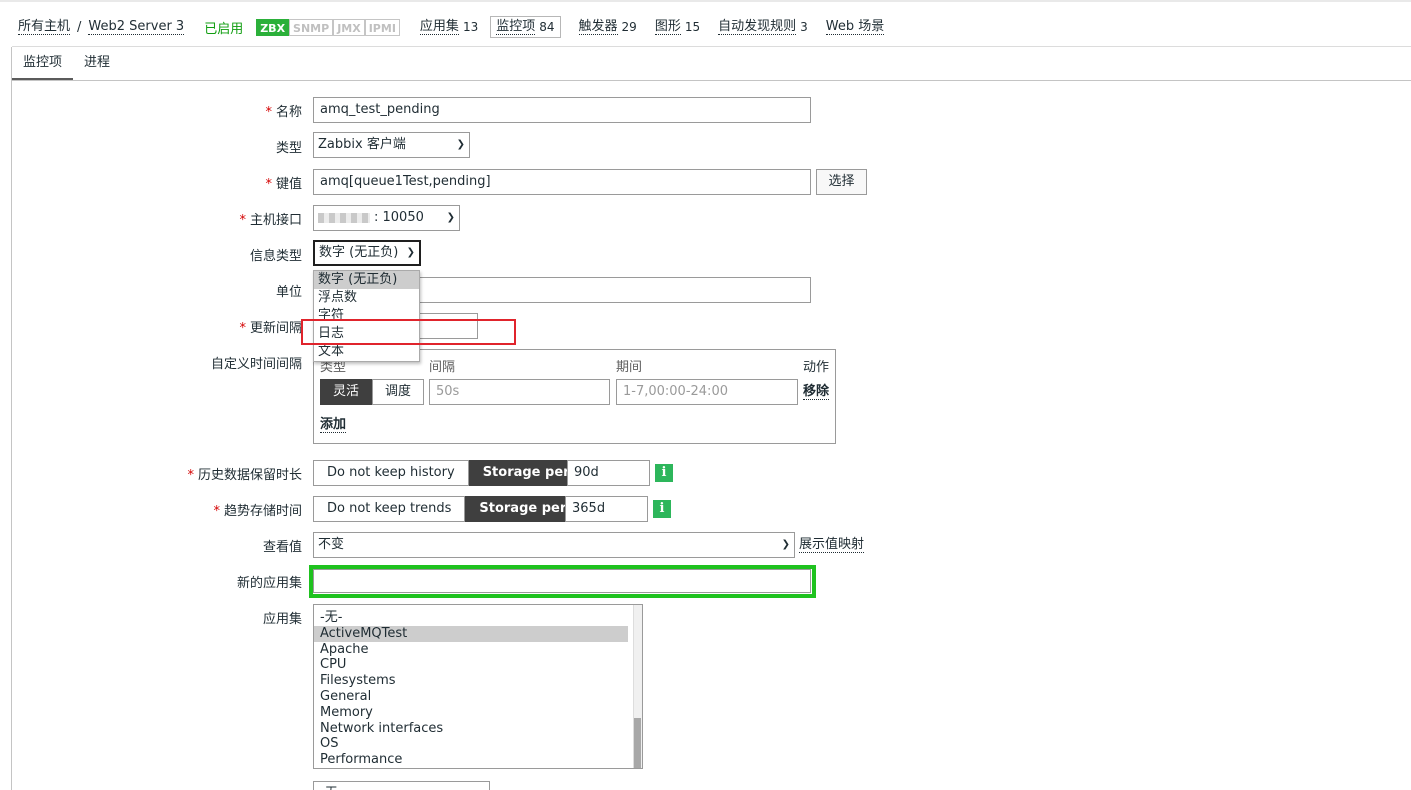 This screenshot has width=1411, height=790. I want to click on list-item: General, so click(471, 697).